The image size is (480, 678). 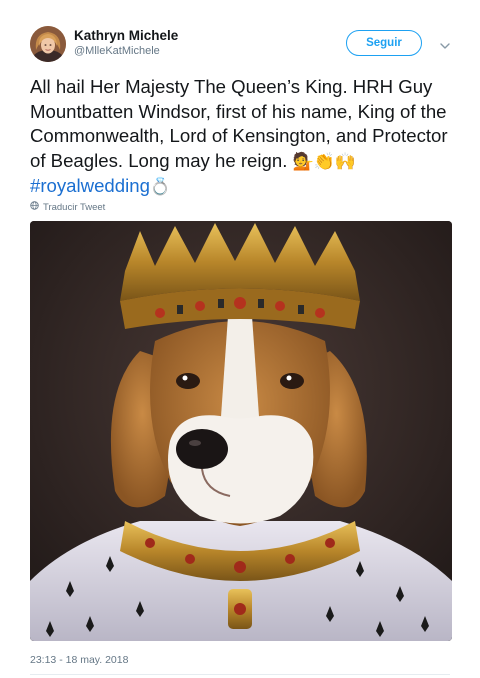 I want to click on author-name: Kathryn Michele, so click(x=126, y=35).